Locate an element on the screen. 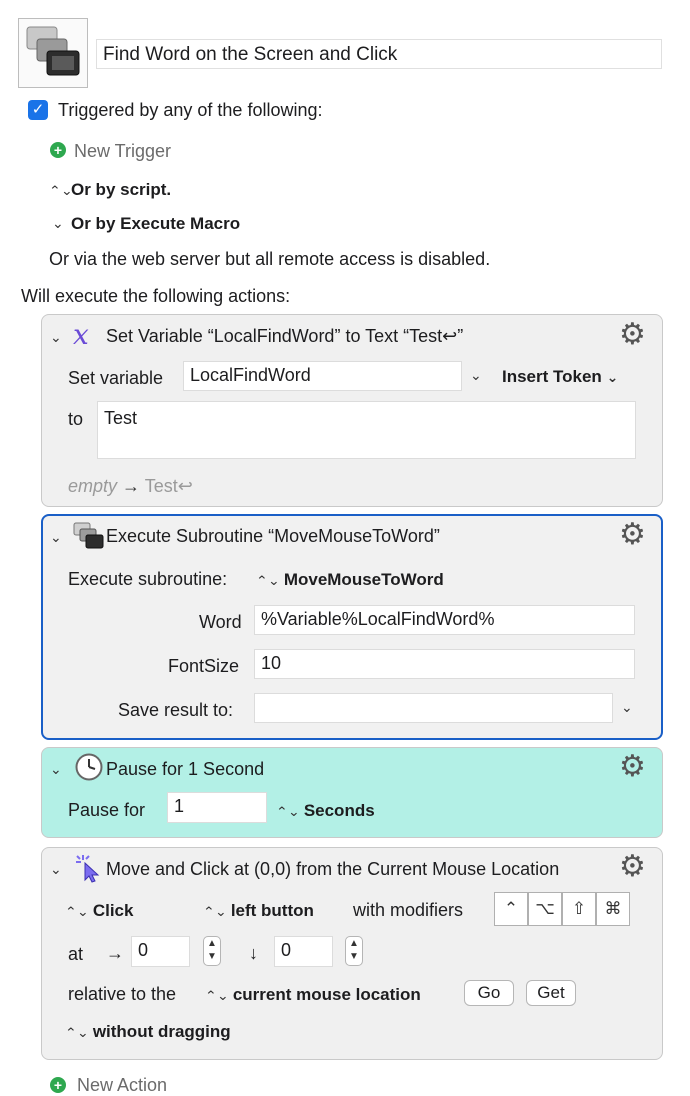 This screenshot has height=1096, width=690. variable-x-icon: 𝑥 is located at coordinates (81, 334).